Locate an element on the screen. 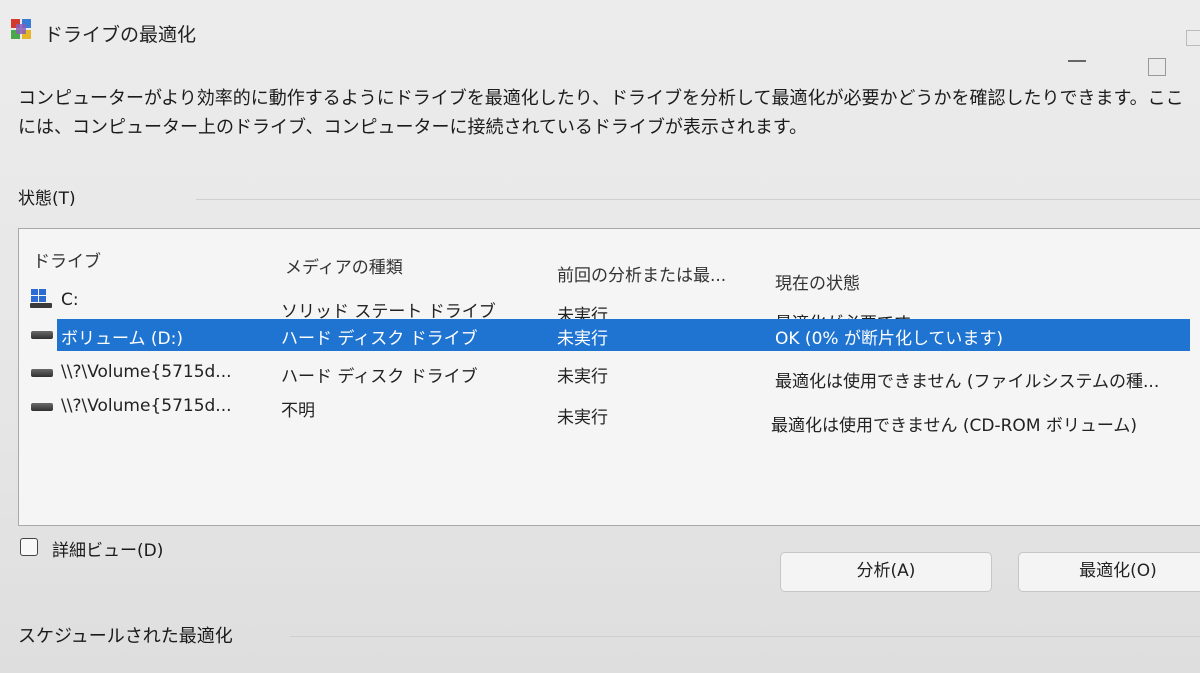 The width and height of the screenshot is (1200, 673). title-bar: ドライブの最適化 is located at coordinates (600, 38).